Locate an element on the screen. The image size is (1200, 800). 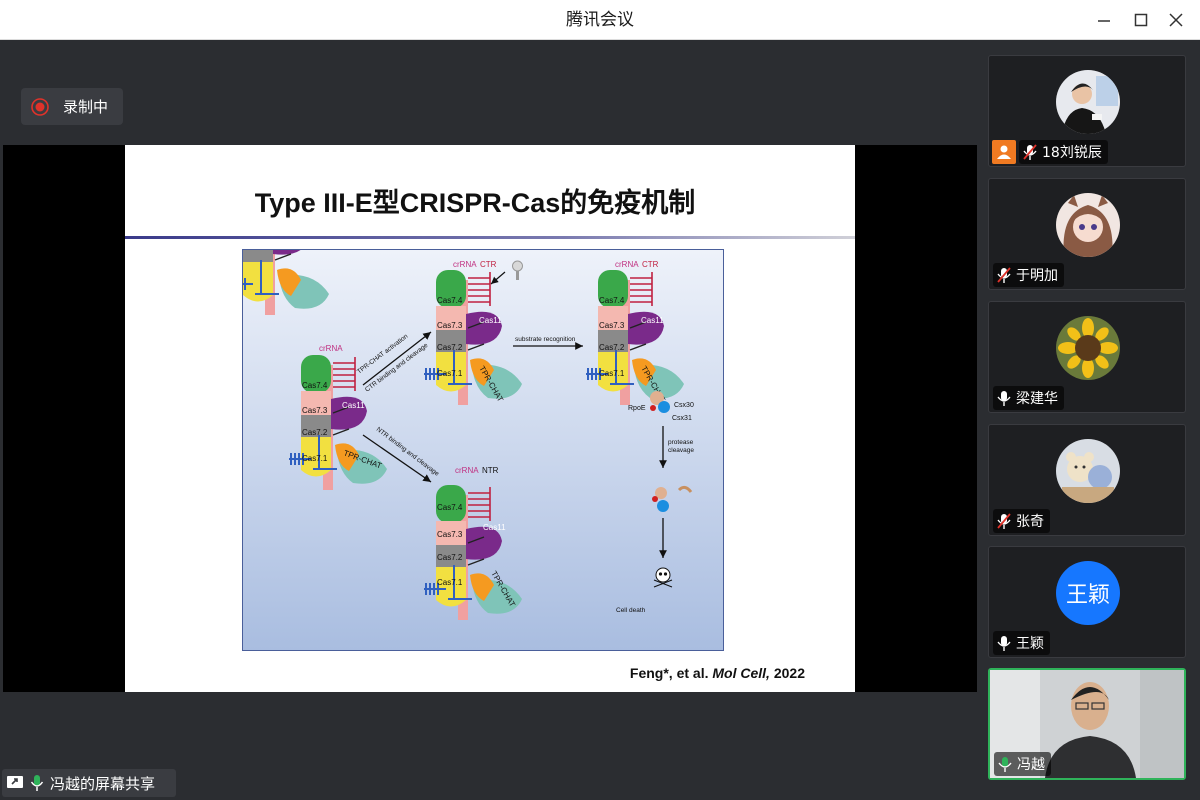
participant-name: 冯越 is located at coordinates (1031, 765).